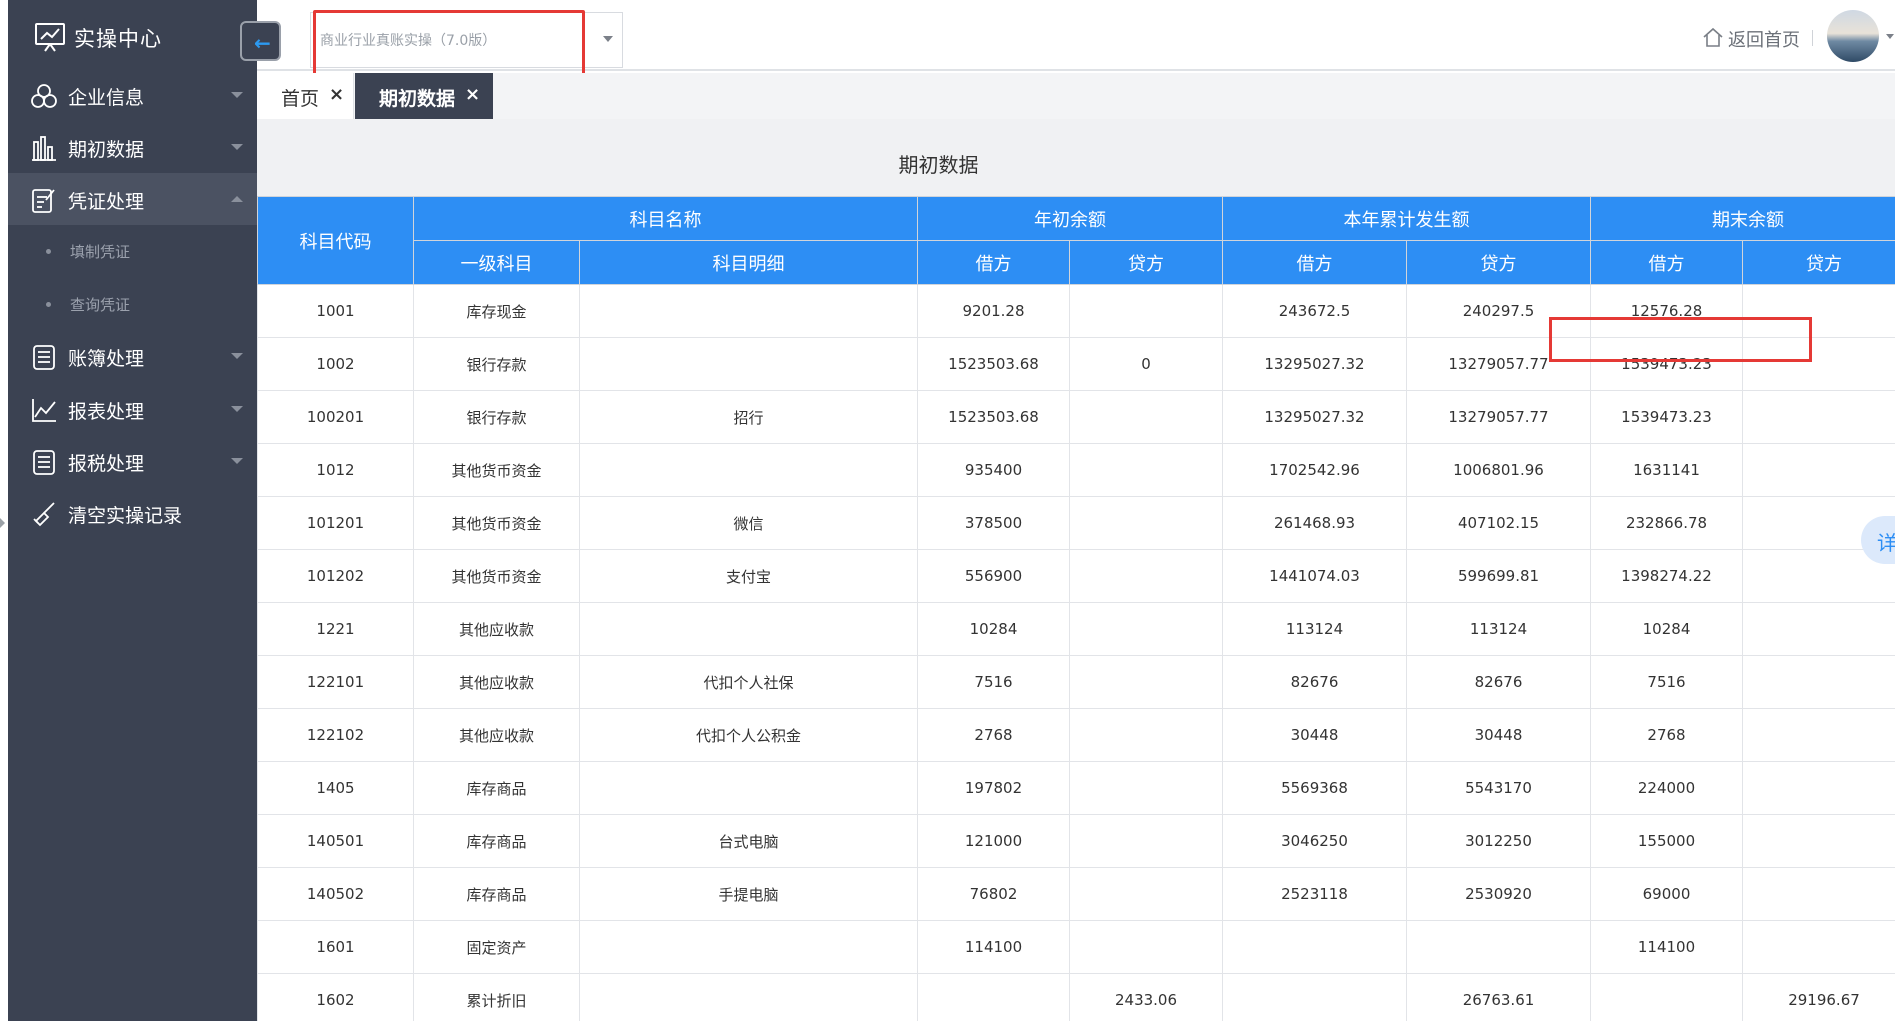 Image resolution: width=1895 pixels, height=1021 pixels. I want to click on sidebar-item-clear-records: 清空实操记录, so click(132, 513).